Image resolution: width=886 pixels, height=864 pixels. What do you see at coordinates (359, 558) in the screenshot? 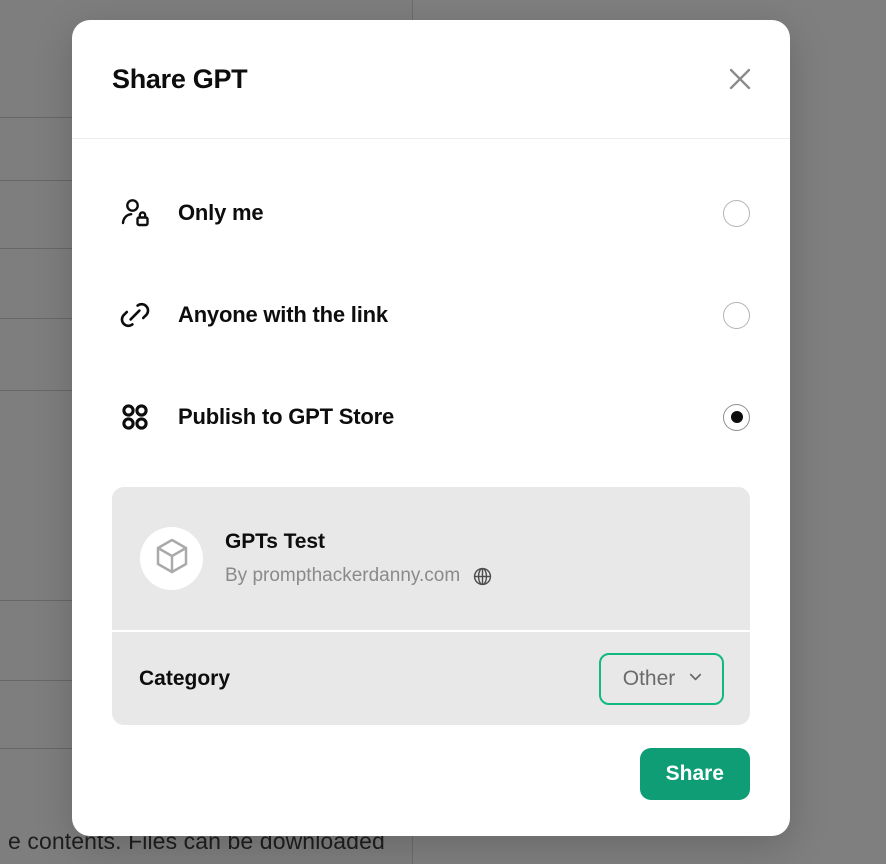
I see `gpt-text-block: GPTs Test By prompthackerdanny.com` at bounding box center [359, 558].